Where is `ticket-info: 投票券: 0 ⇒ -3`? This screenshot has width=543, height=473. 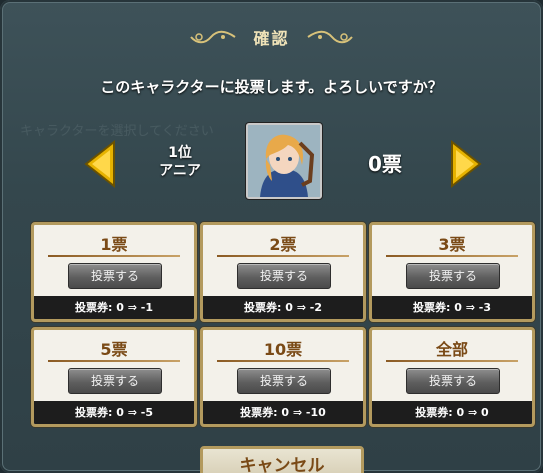
ticket-info: 投票券: 0 ⇒ -3 is located at coordinates (452, 307).